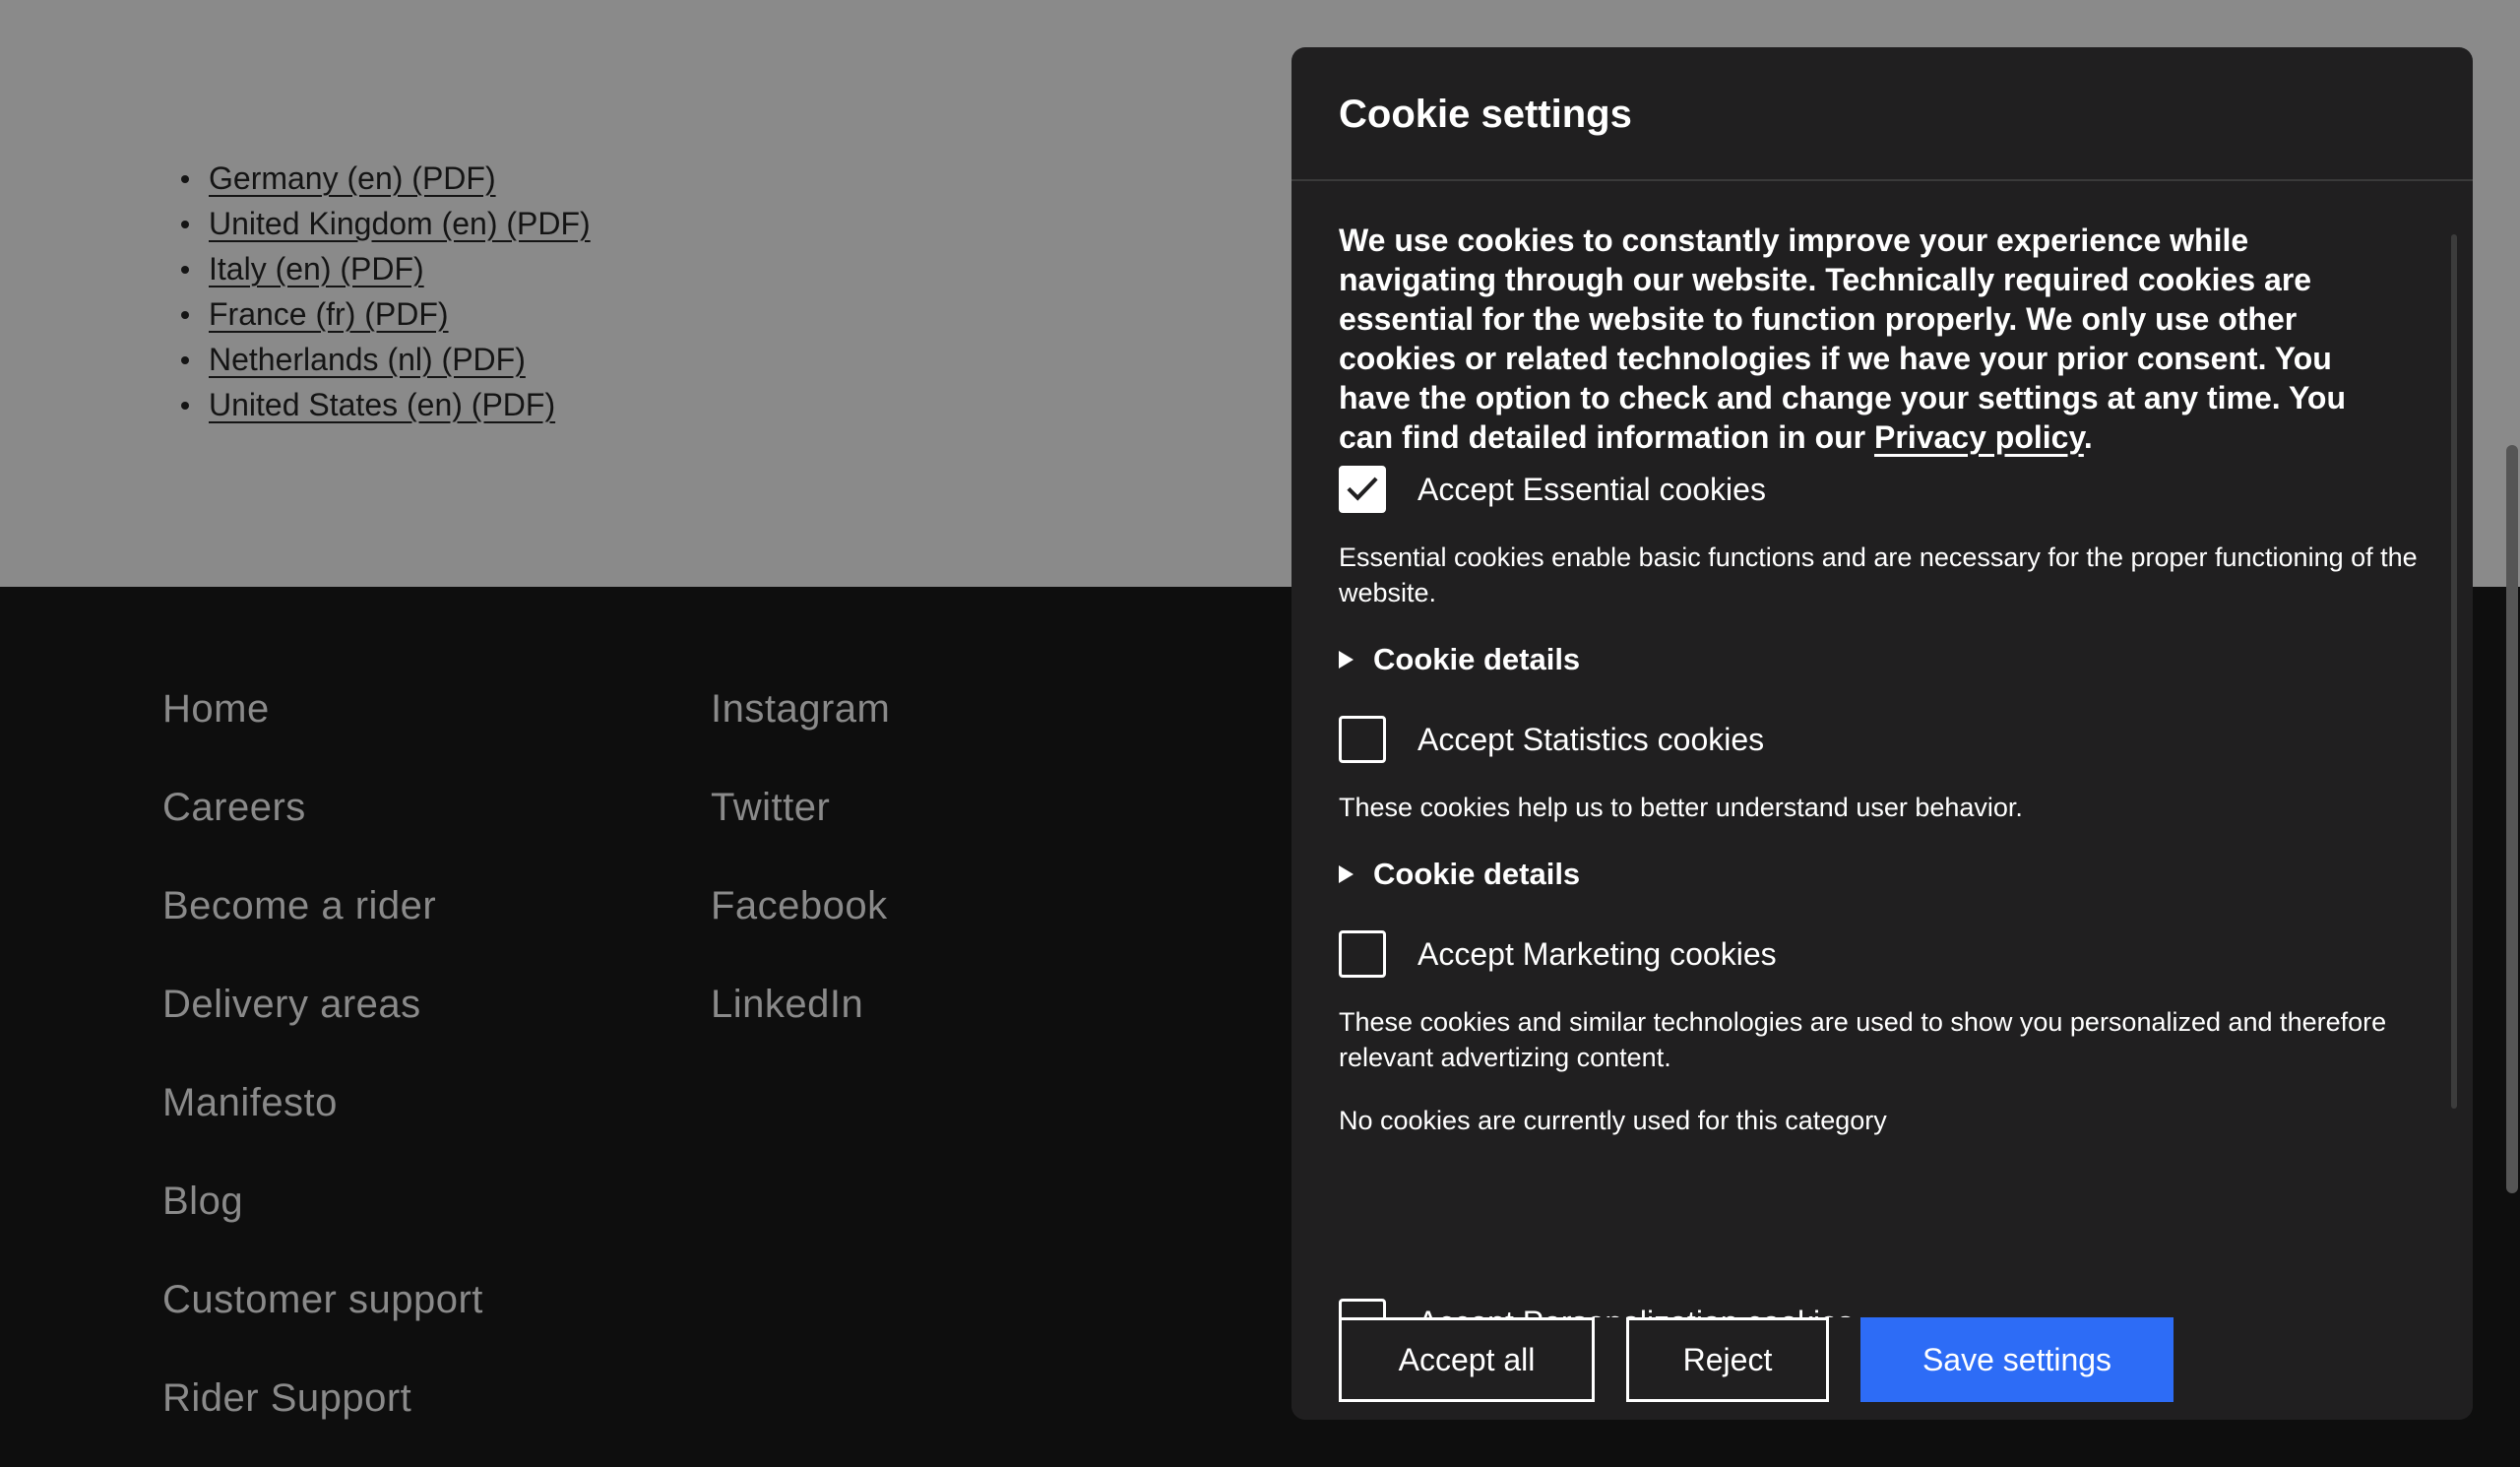  Describe the element at coordinates (329, 314) in the screenshot. I see `pdf-link-france: France (fr) (PDF)` at that location.